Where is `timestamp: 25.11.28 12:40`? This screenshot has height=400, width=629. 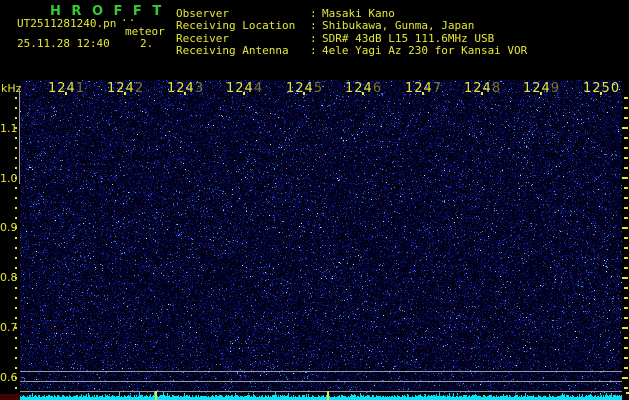
timestamp: 25.11.28 12:40 is located at coordinates (63, 43).